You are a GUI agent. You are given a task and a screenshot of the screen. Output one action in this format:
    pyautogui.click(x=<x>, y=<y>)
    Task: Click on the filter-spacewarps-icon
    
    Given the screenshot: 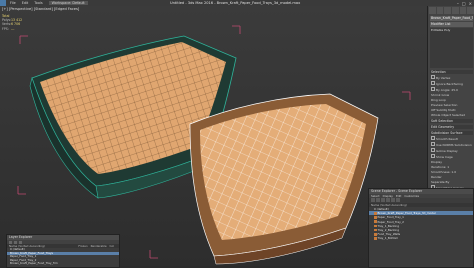 What is the action you would take?
    pyautogui.click(x=398, y=200)
    